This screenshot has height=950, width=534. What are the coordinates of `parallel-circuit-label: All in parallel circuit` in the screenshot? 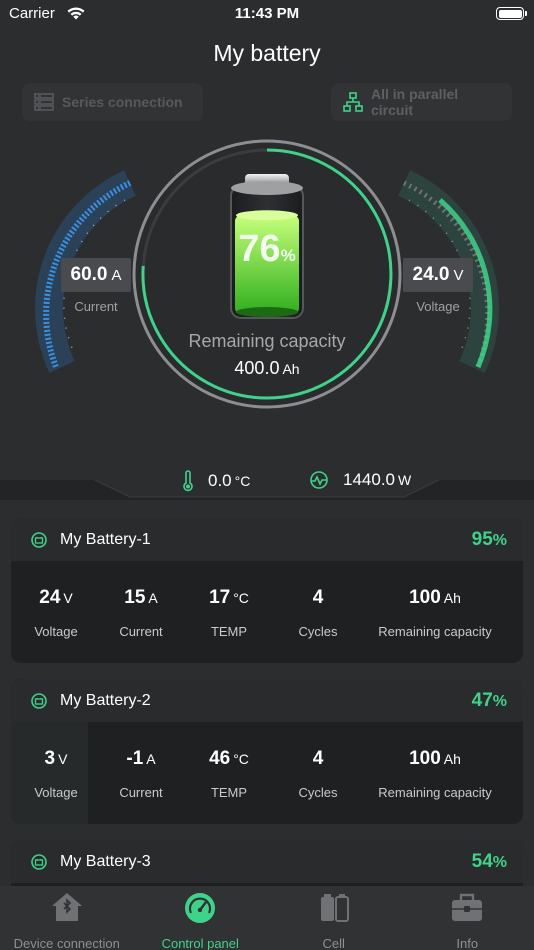 It's located at (415, 102).